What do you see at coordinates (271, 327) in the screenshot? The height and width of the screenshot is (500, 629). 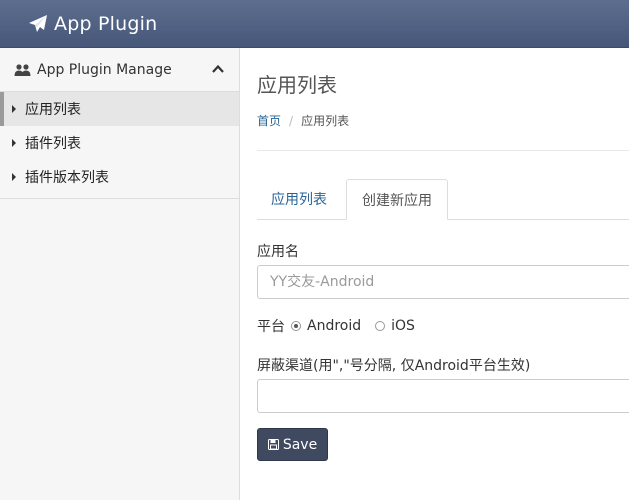 I see `platform-label: 平台` at bounding box center [271, 327].